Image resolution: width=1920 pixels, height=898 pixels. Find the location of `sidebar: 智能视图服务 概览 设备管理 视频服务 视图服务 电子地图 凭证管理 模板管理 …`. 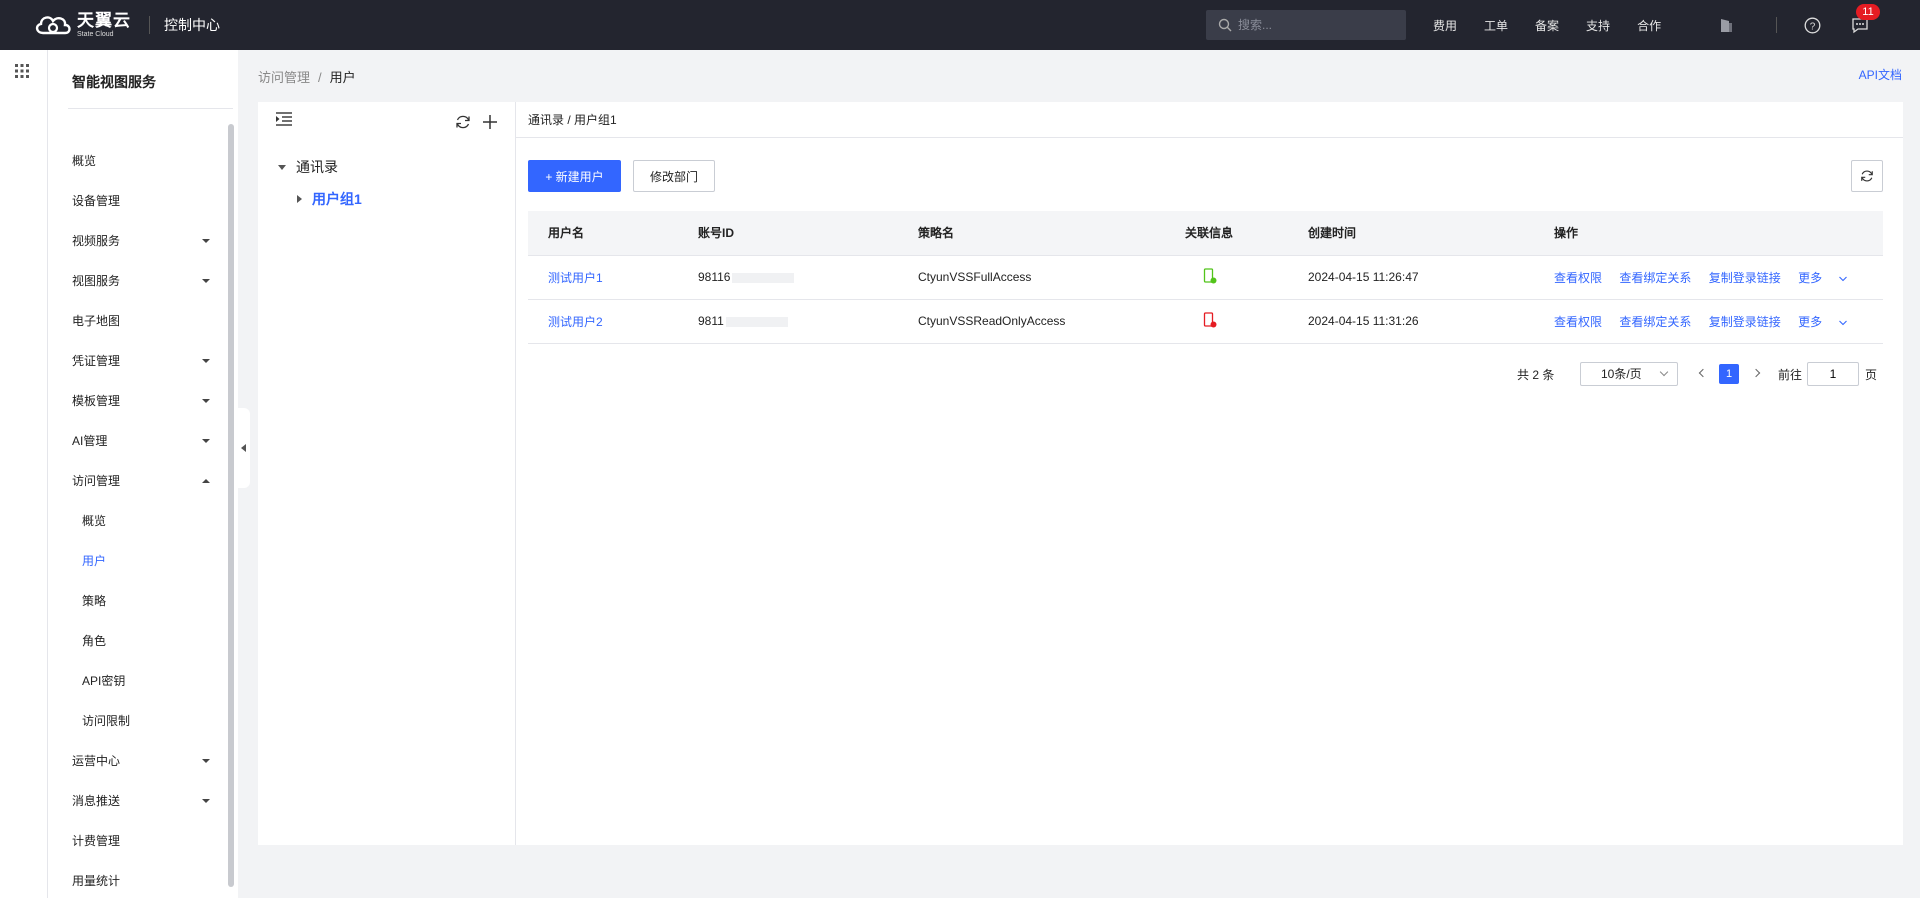

sidebar: 智能视图服务 概览 设备管理 视频服务 视图服务 电子地图 凭证管理 模板管理 … is located at coordinates (143, 474).